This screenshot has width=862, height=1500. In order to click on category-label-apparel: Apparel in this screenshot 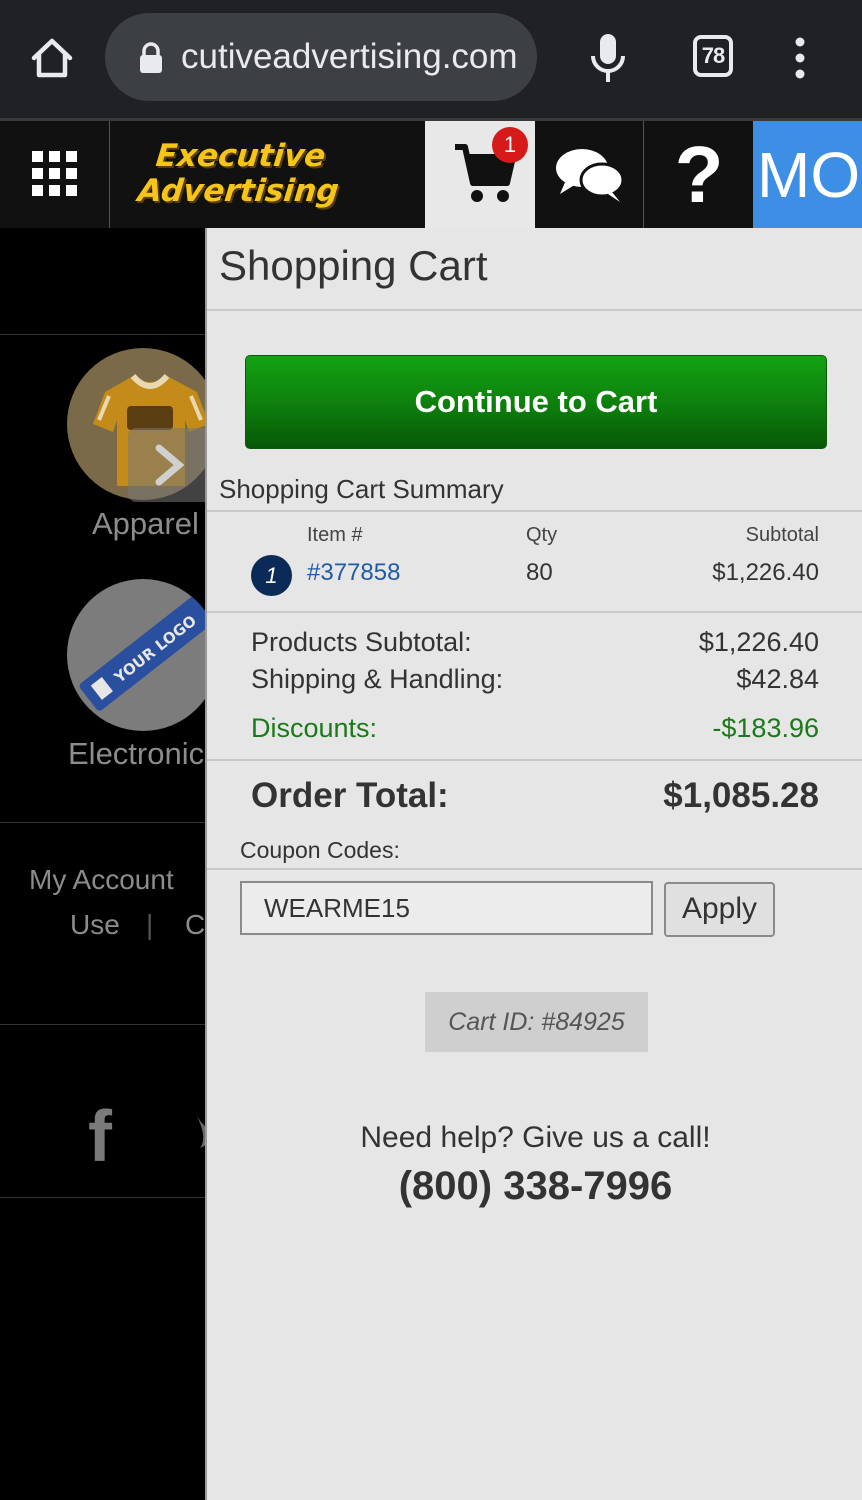, I will do `click(145, 524)`.